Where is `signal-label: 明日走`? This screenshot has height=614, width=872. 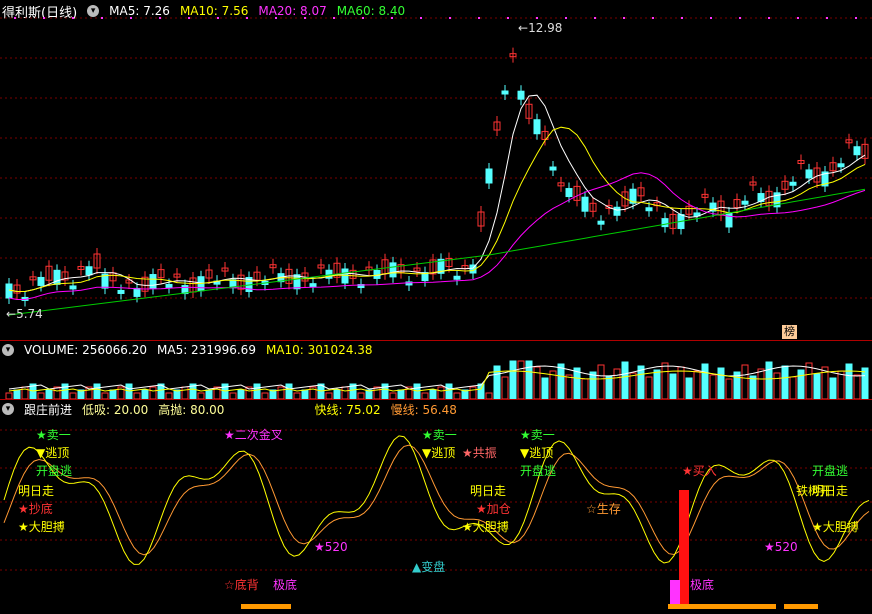
signal-label: 明日走 is located at coordinates (830, 491).